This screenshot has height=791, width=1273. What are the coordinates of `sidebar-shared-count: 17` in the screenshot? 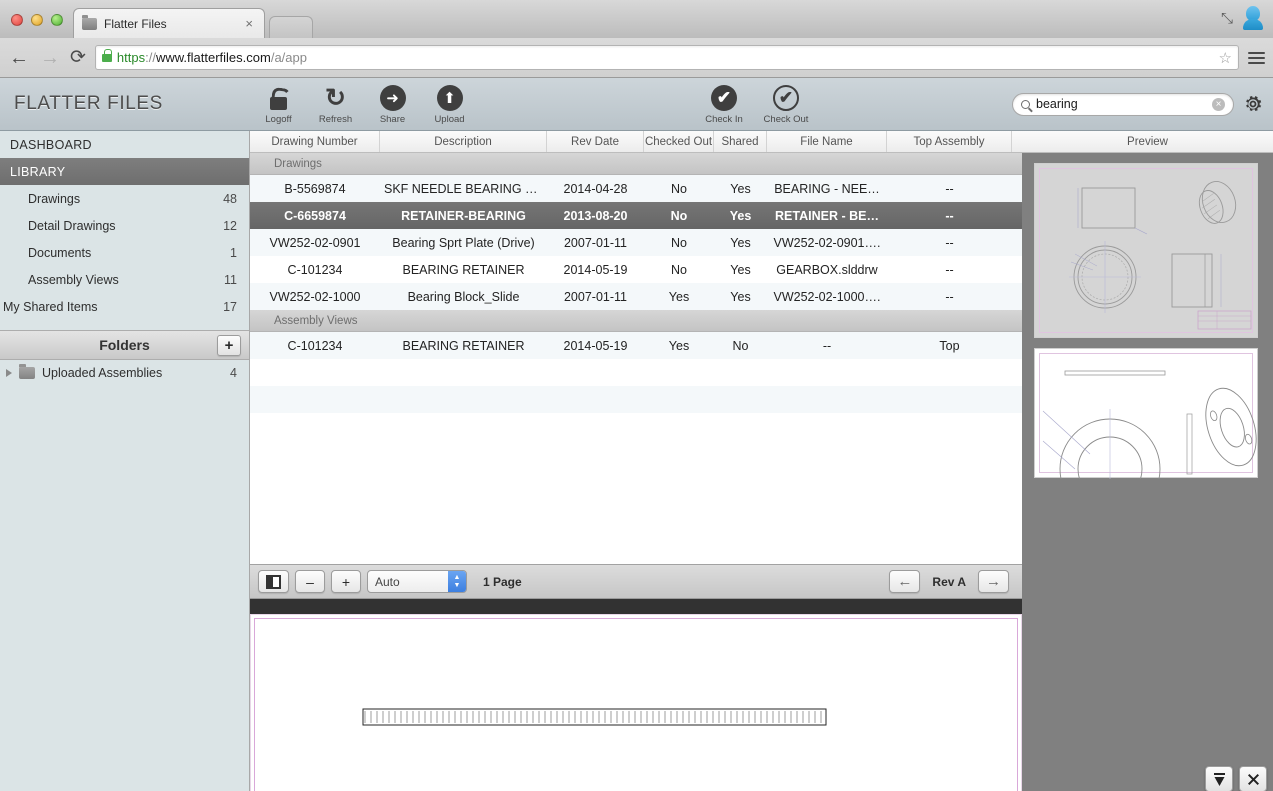 It's located at (230, 306).